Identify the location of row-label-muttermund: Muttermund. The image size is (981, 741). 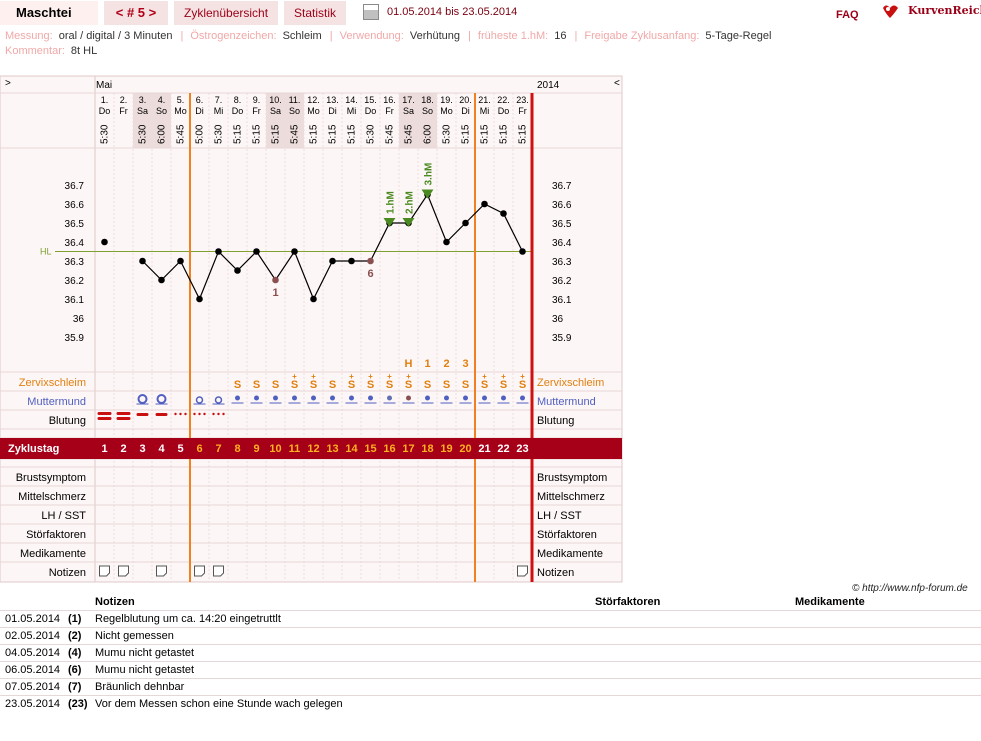
(56, 402).